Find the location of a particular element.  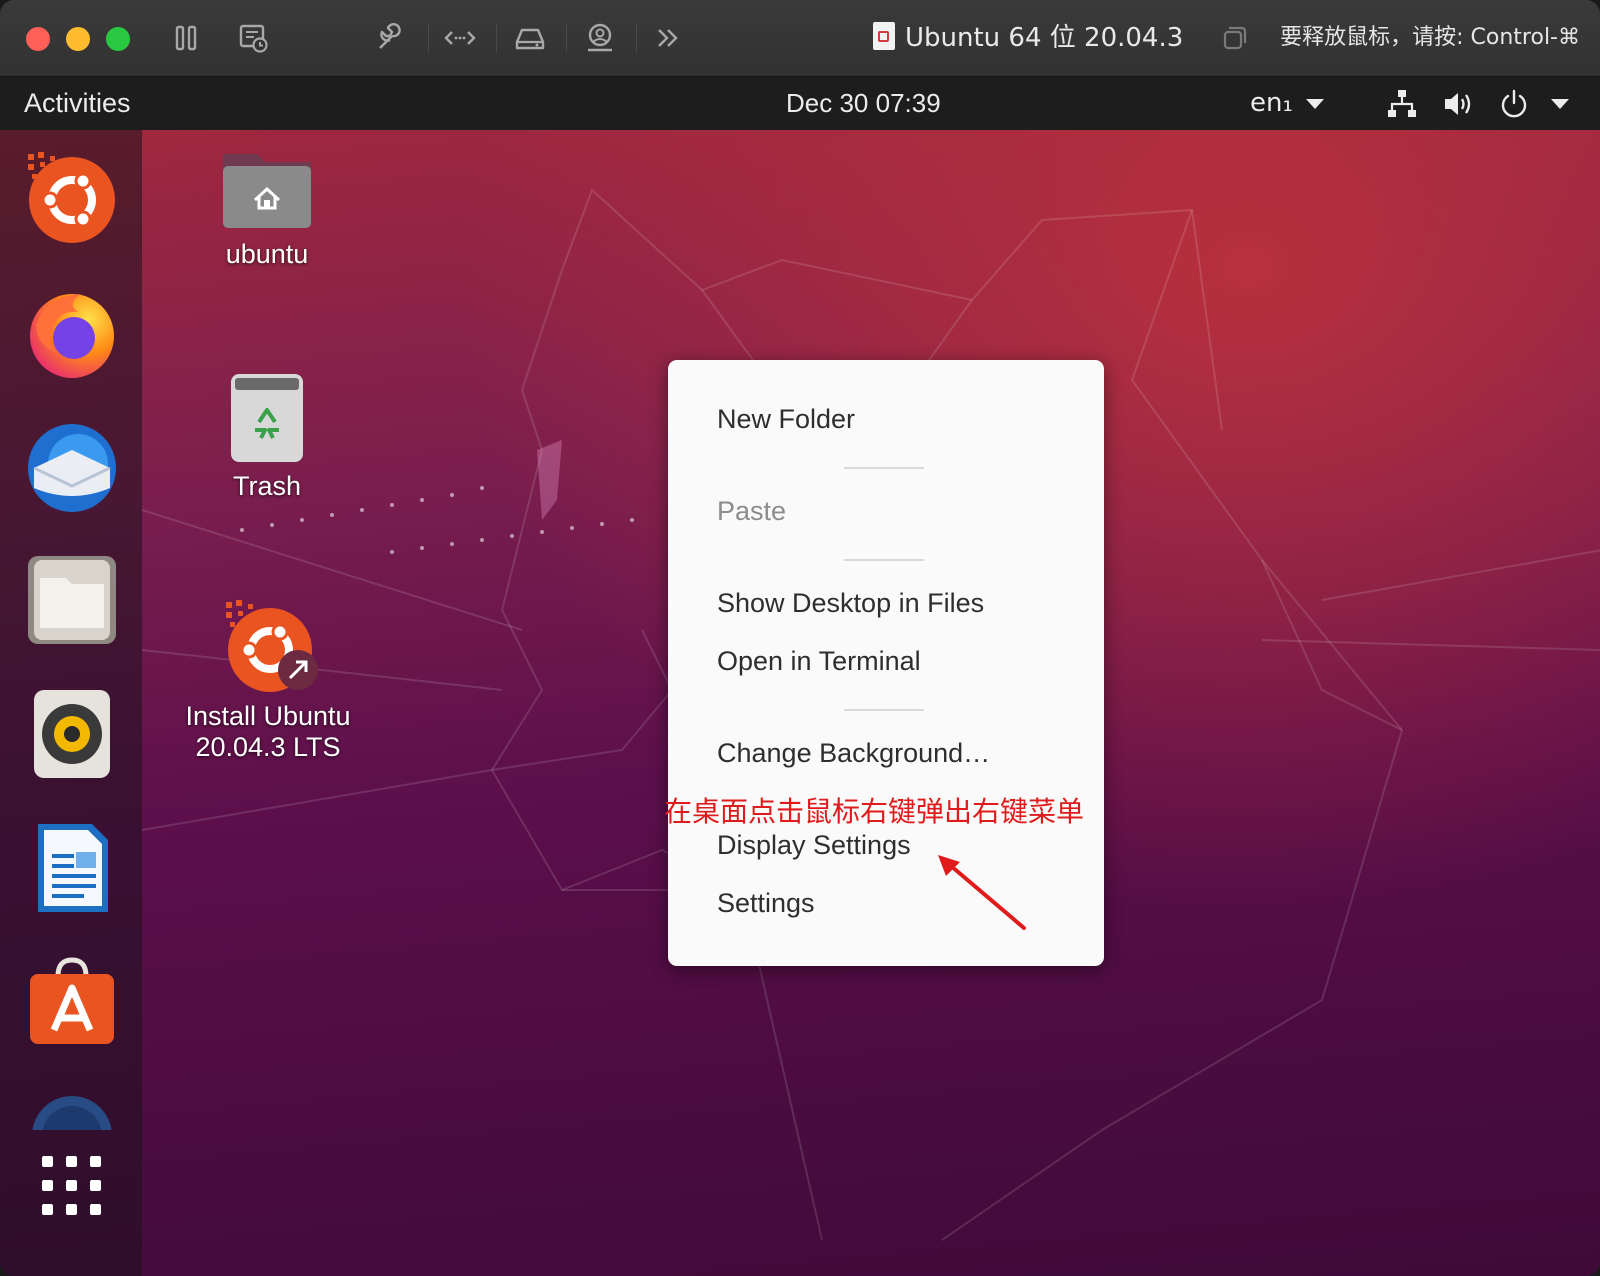

menu-item-new-folder: New Folder is located at coordinates (786, 419).